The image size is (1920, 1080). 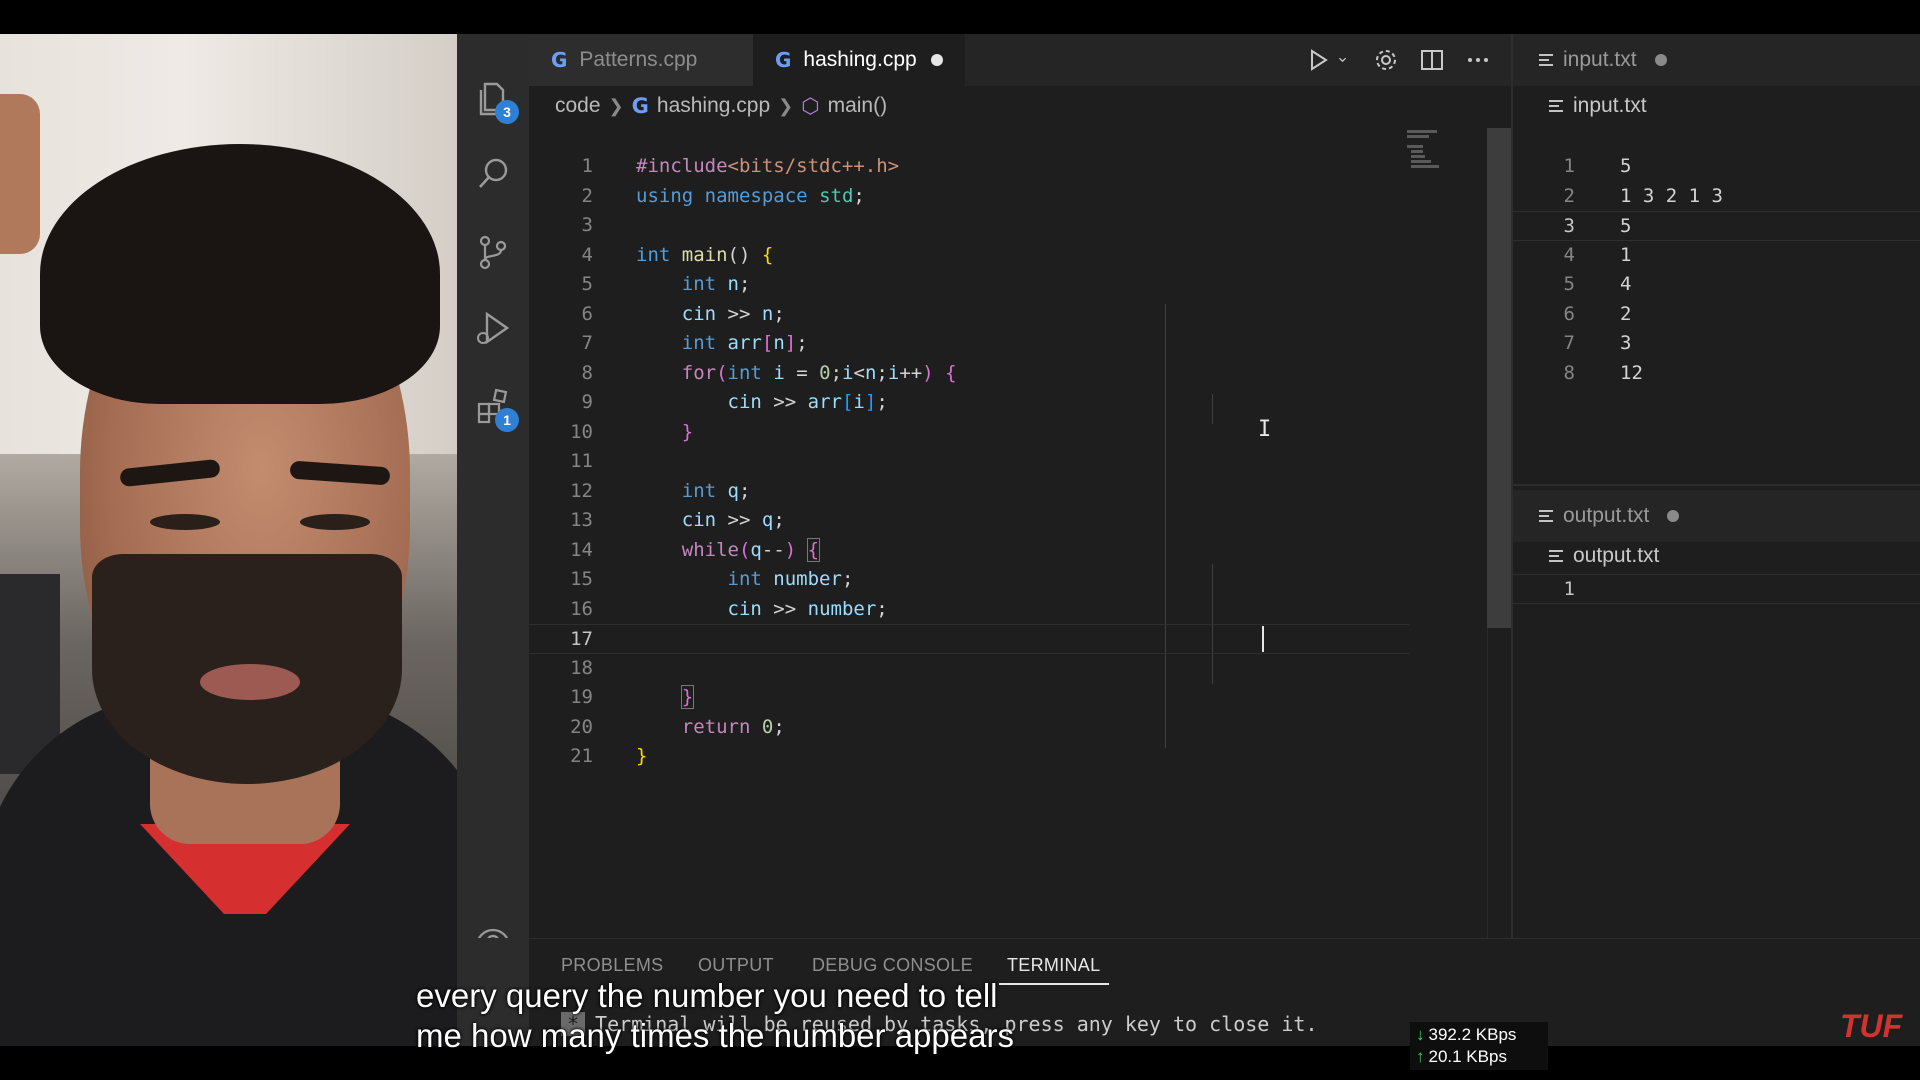 I want to click on background-object, so click(x=20, y=174).